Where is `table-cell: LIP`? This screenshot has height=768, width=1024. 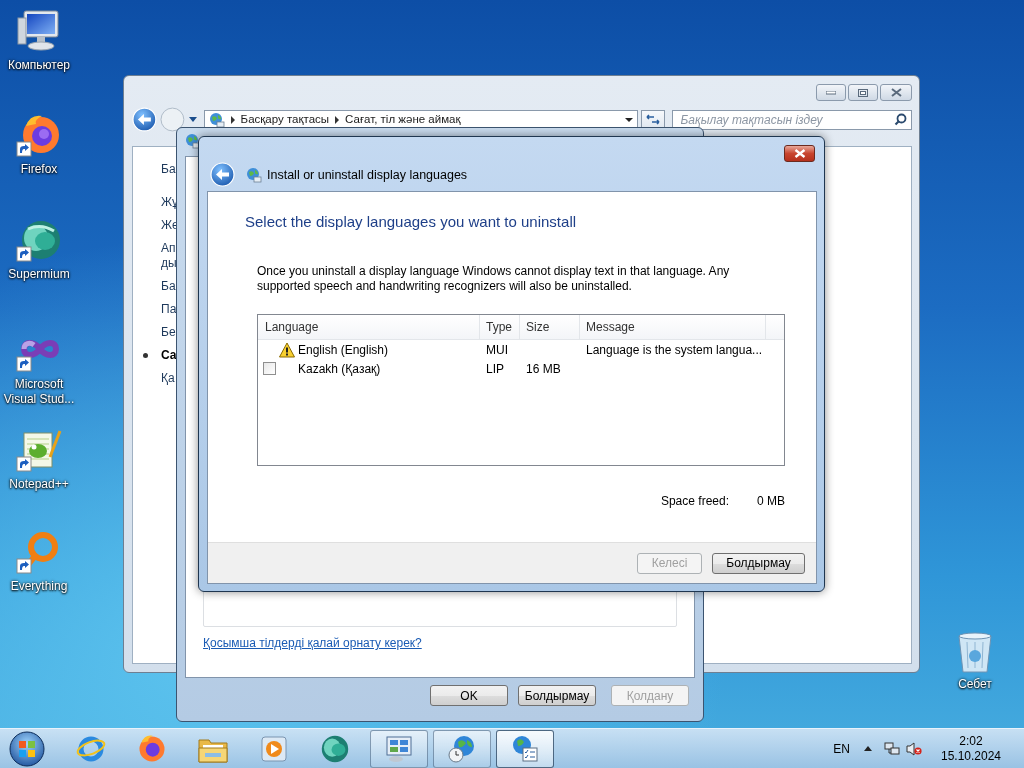 table-cell: LIP is located at coordinates (495, 368).